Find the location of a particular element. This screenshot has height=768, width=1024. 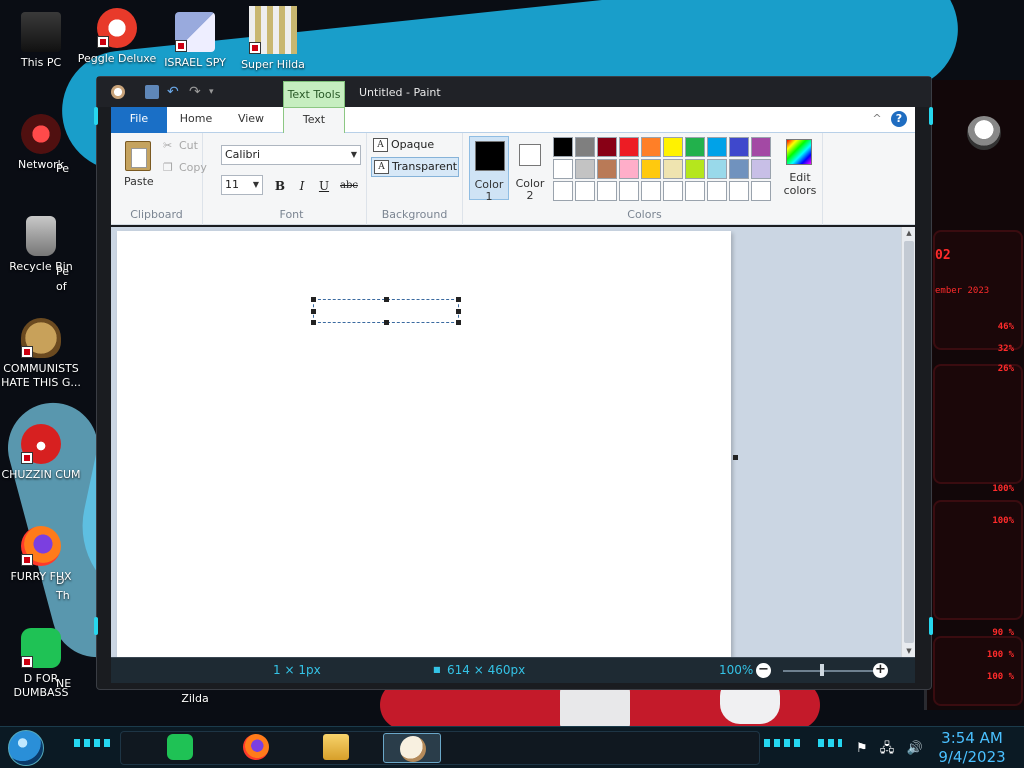

font-size-select: 11 ▼ is located at coordinates (242, 185).